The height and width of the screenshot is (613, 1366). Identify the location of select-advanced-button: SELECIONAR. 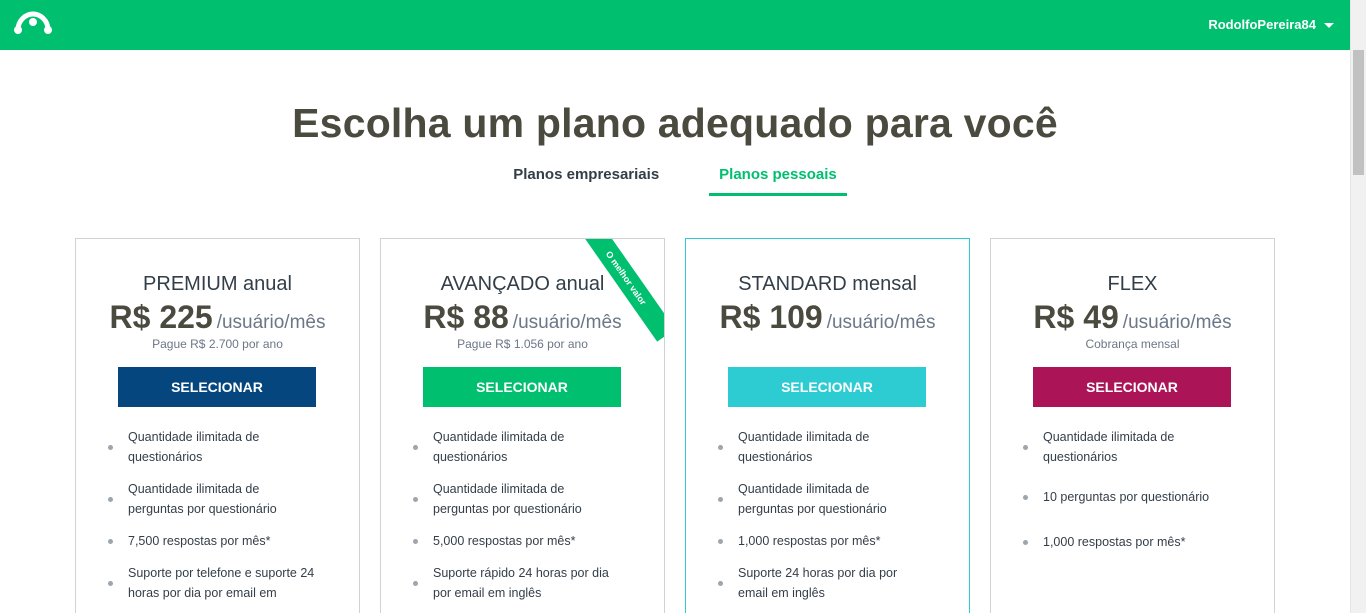
(522, 387).